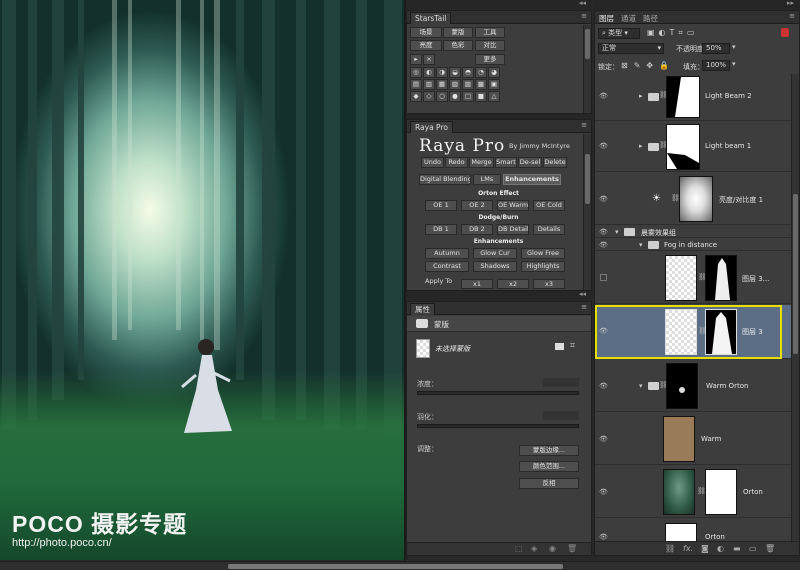  Describe the element at coordinates (490, 32) in the screenshot. I see `stars-btn-tools: 工具` at that location.